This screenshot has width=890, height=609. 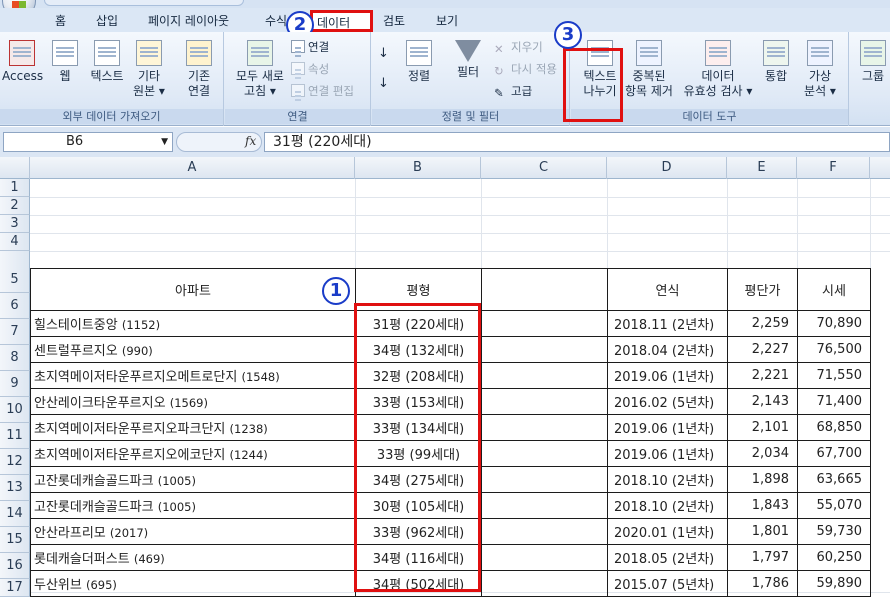 I want to click on tab-data-highlight: 데이터, so click(x=341, y=21).